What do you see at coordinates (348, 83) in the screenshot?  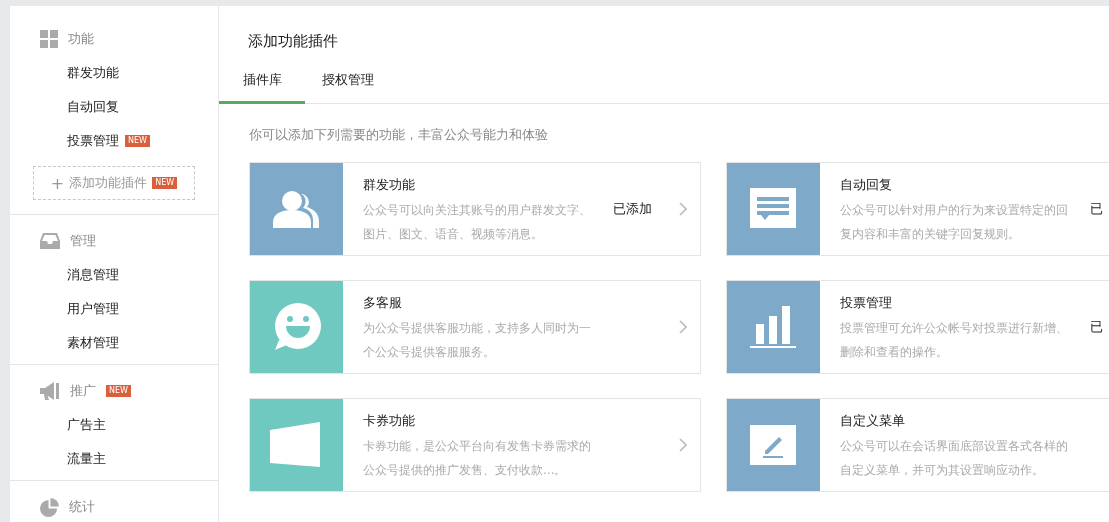 I see `tab: 授权管理` at bounding box center [348, 83].